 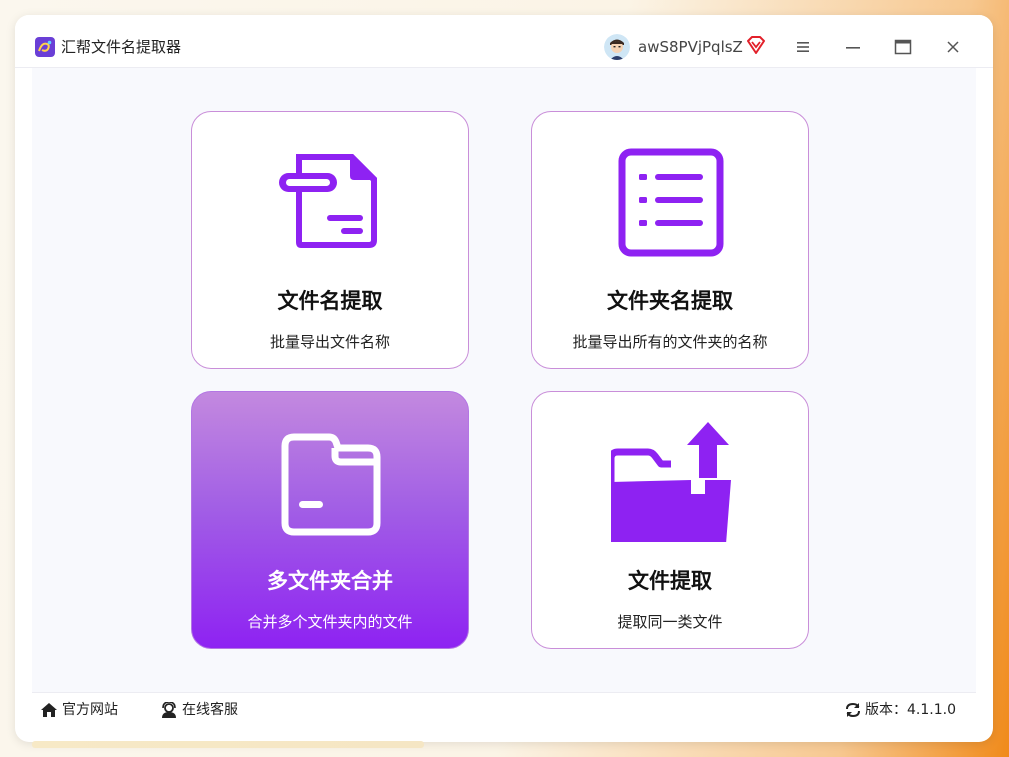 I want to click on taskbar-highlight, so click(x=228, y=744).